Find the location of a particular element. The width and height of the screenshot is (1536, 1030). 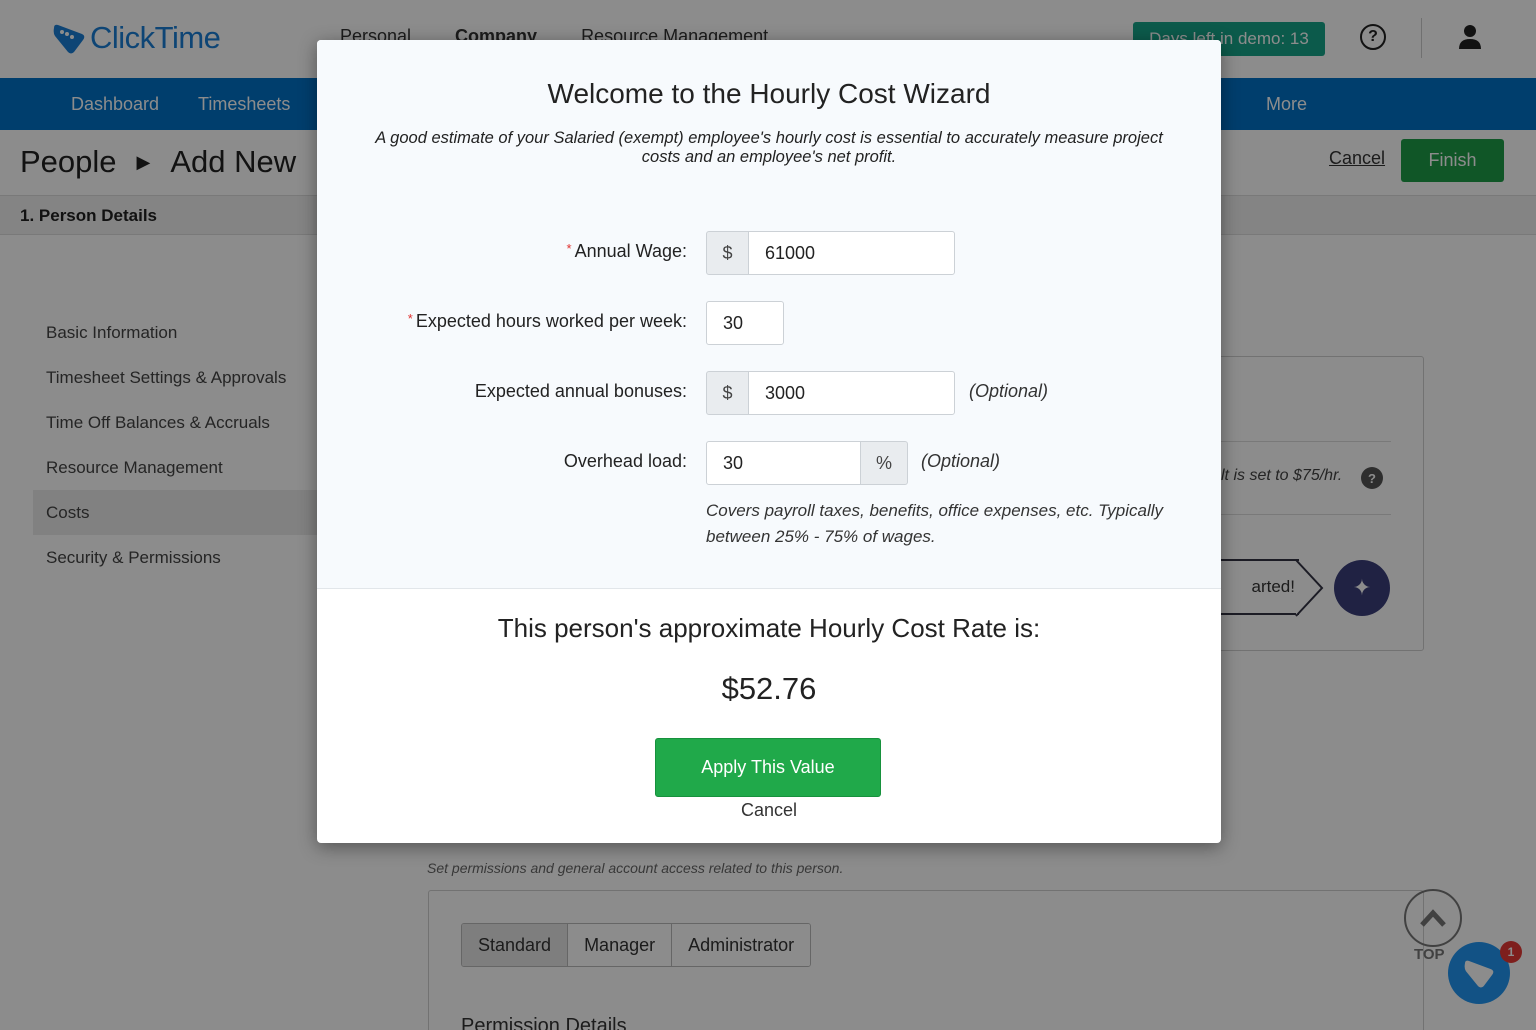

annual-bonuses-label: Expected annual bonuses: is located at coordinates (580, 391).